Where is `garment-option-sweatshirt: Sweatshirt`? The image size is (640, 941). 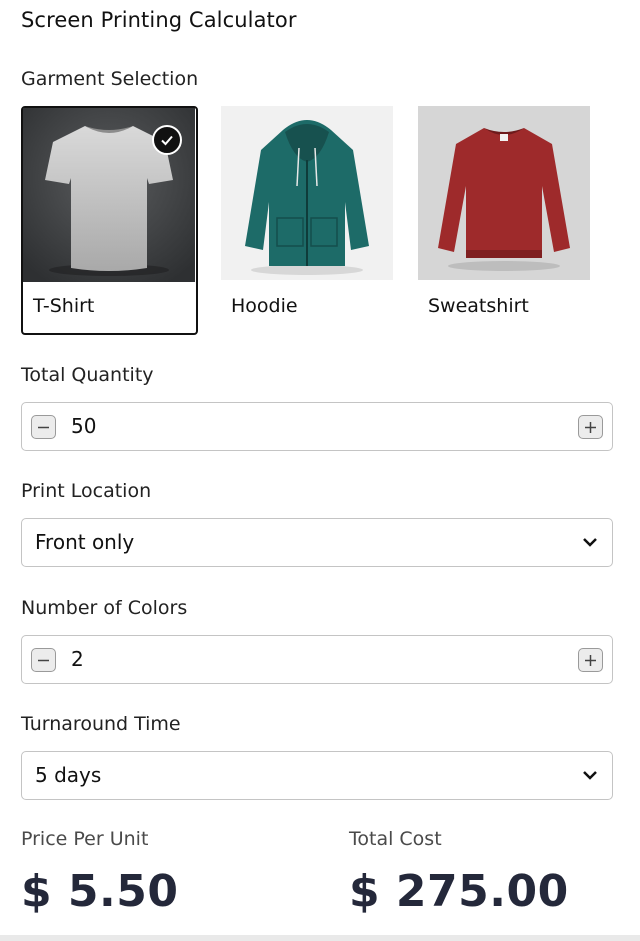
garment-option-sweatshirt: Sweatshirt is located at coordinates (506, 220).